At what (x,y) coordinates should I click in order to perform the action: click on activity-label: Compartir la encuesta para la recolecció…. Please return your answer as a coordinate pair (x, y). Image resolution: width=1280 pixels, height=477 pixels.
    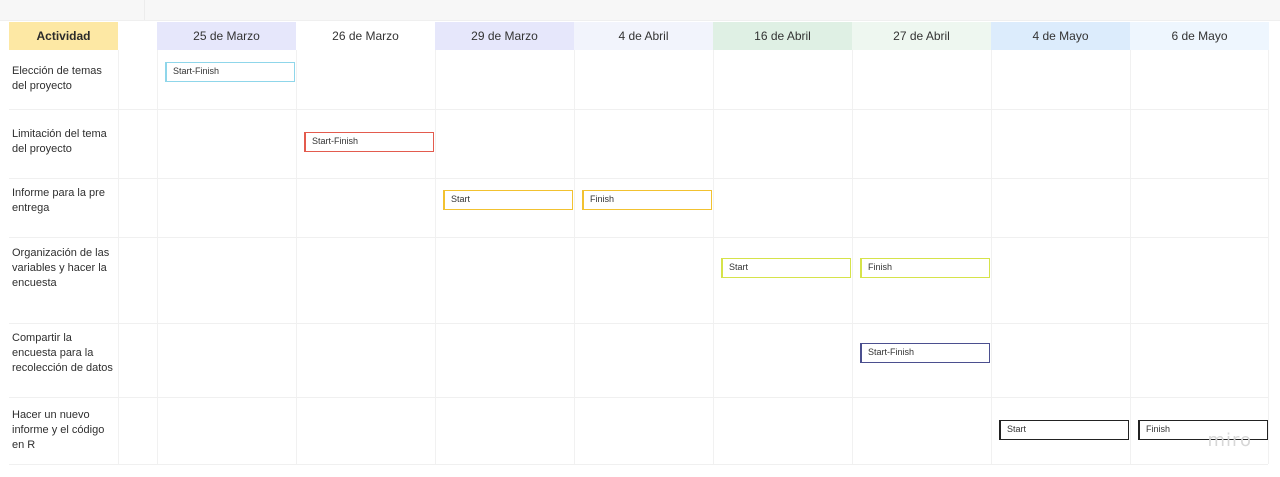
    Looking at the image, I should click on (62, 353).